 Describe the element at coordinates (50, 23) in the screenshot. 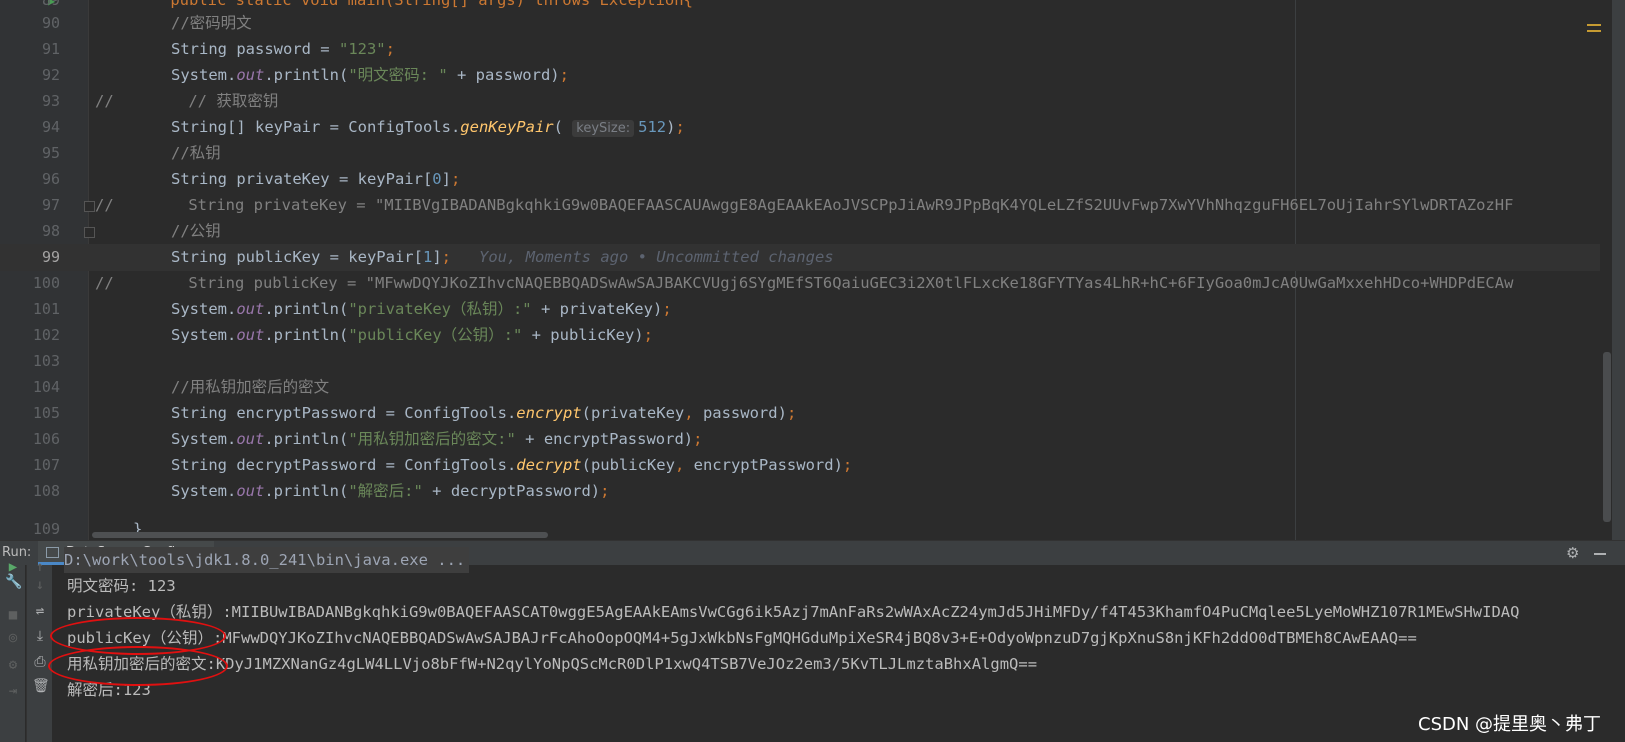

I see `line-number: 90` at that location.